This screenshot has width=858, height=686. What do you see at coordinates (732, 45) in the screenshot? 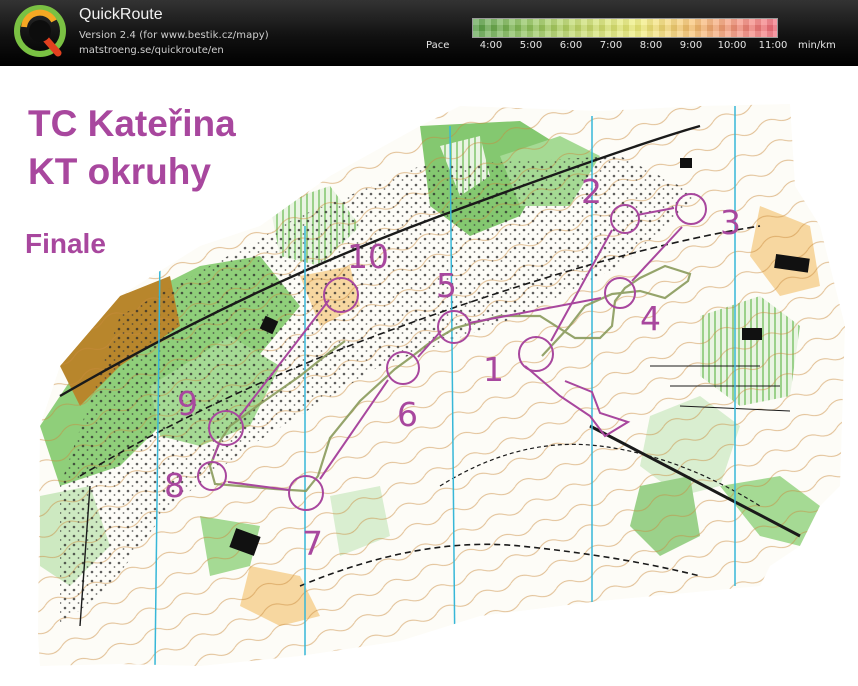
I see `pace-tick: 10:00` at bounding box center [732, 45].